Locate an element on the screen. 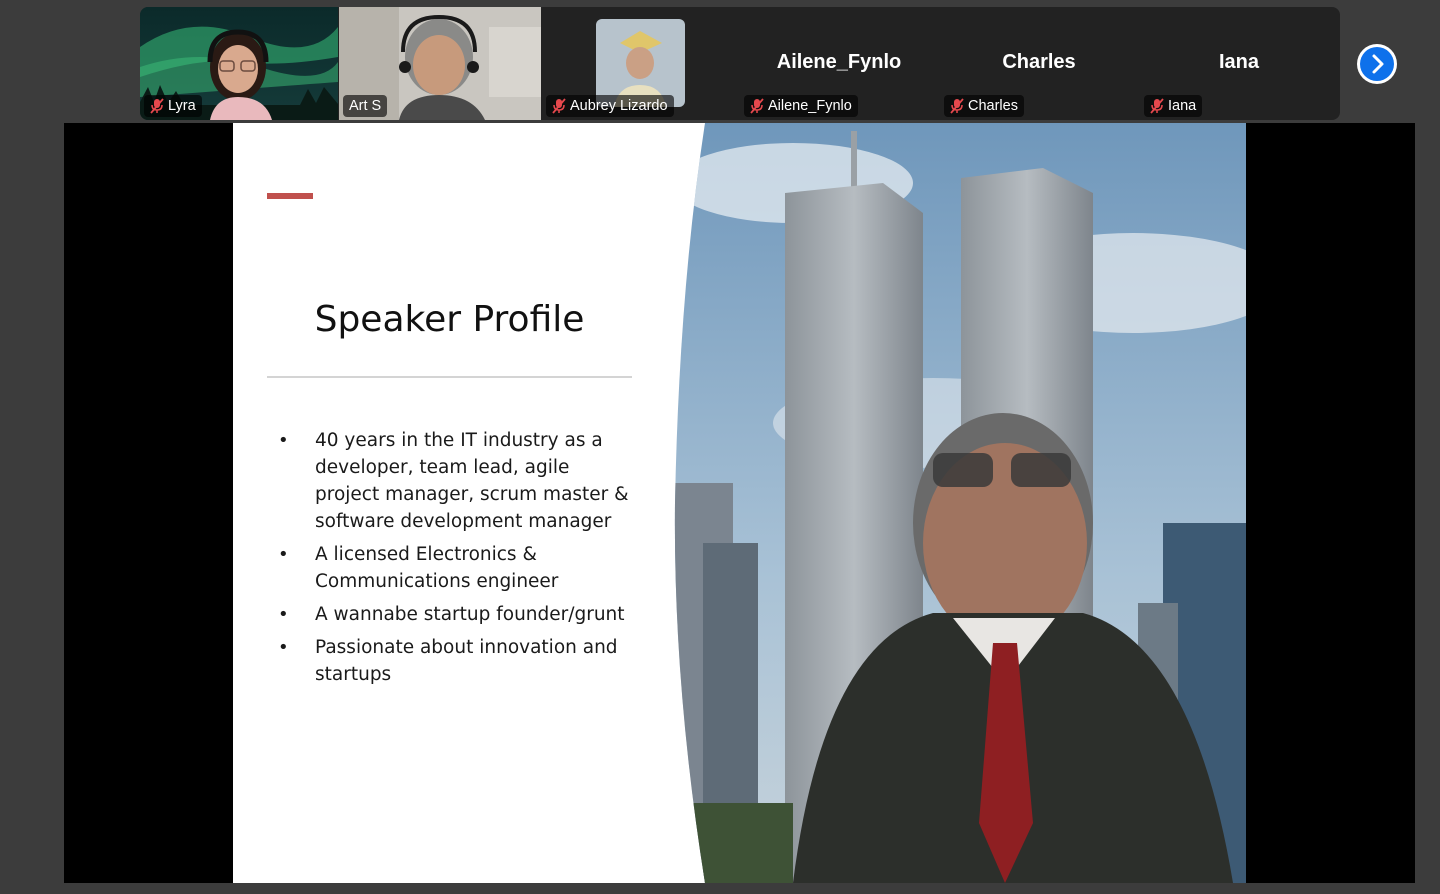 This screenshot has height=894, width=1440. title-divider is located at coordinates (449, 377).